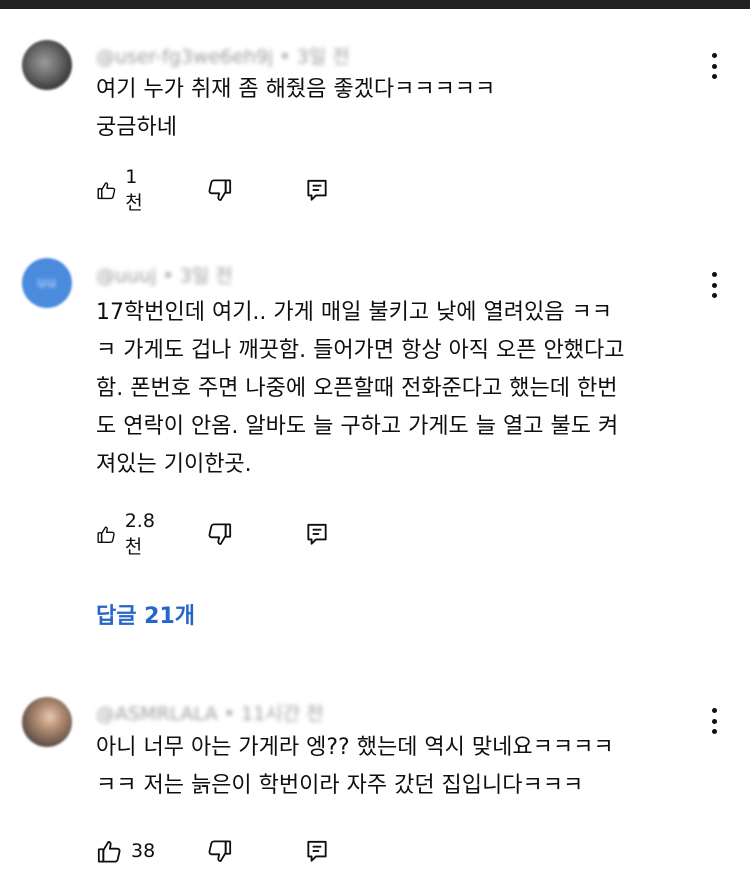  Describe the element at coordinates (375, 4) in the screenshot. I see `top-status-bar` at that location.